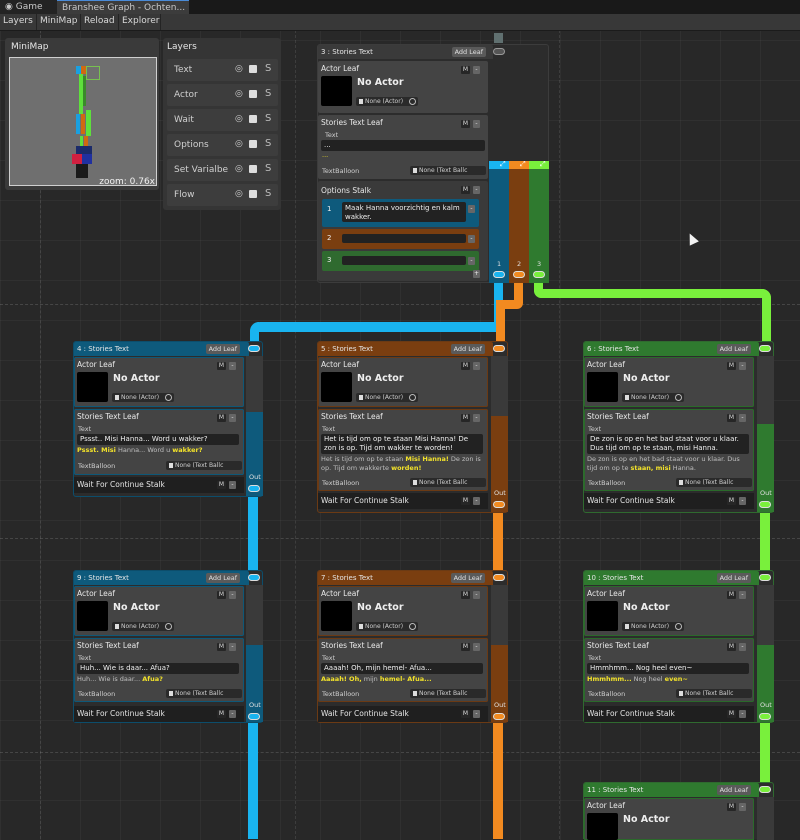 This screenshot has width=800, height=840. What do you see at coordinates (140, 22) in the screenshot?
I see `toolbar-explorer-button: Explorer` at bounding box center [140, 22].